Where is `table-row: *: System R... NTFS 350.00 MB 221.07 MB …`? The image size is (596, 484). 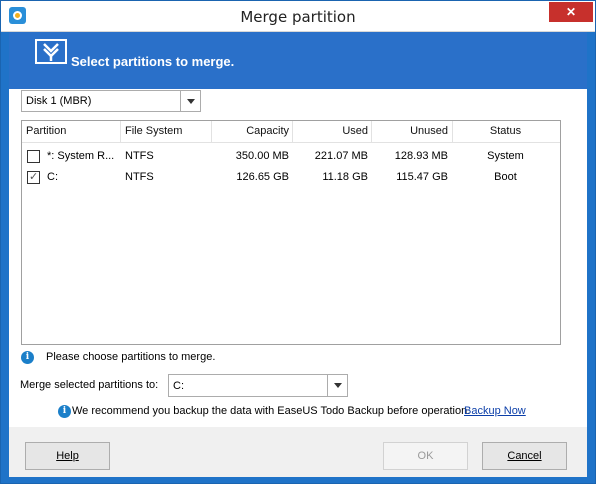 table-row: *: System R... NTFS 350.00 MB 221.07 MB … is located at coordinates (291, 157).